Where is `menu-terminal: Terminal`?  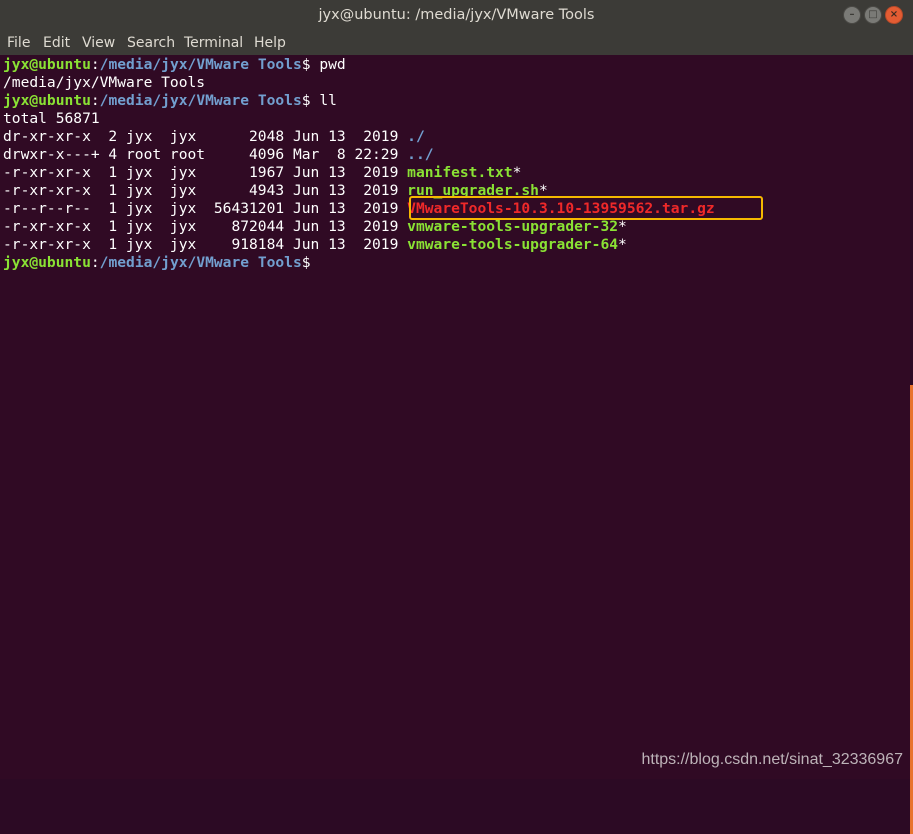 menu-terminal: Terminal is located at coordinates (213, 43).